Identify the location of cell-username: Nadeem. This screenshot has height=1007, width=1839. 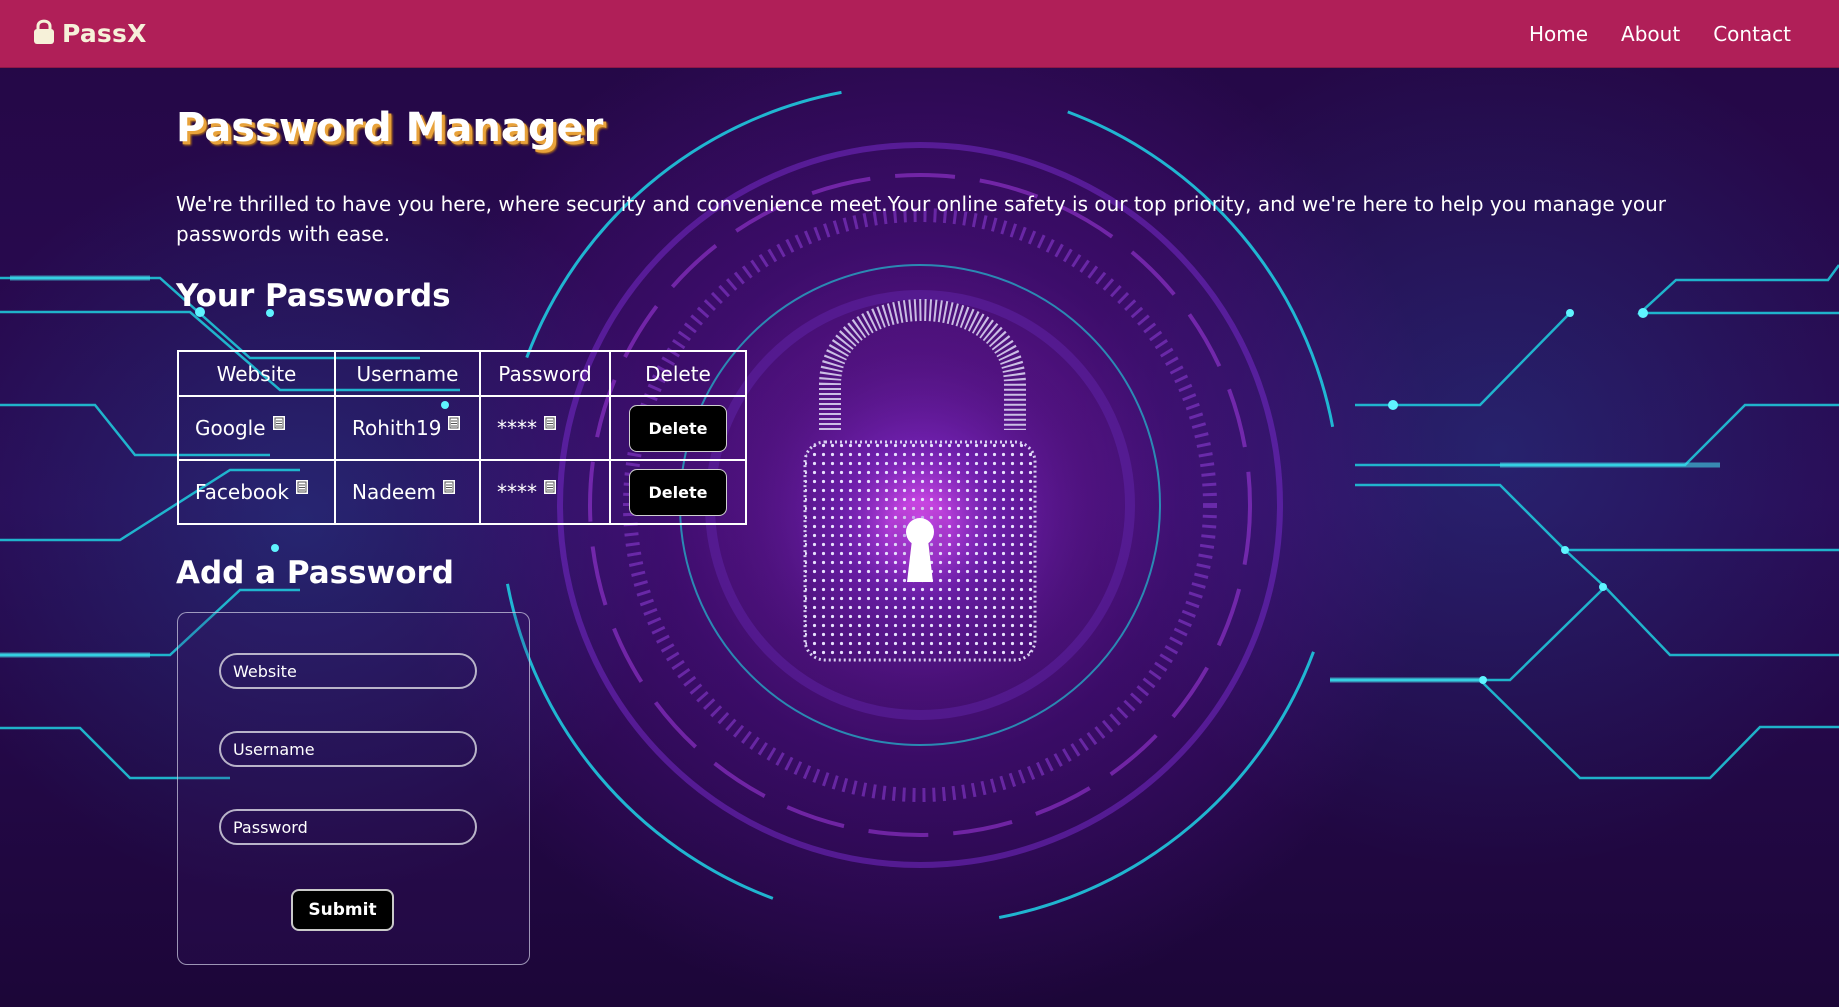
(407, 492).